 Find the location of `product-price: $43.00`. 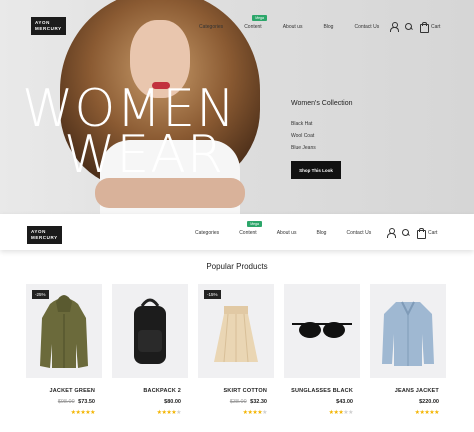

product-price: $43.00 is located at coordinates (322, 402).